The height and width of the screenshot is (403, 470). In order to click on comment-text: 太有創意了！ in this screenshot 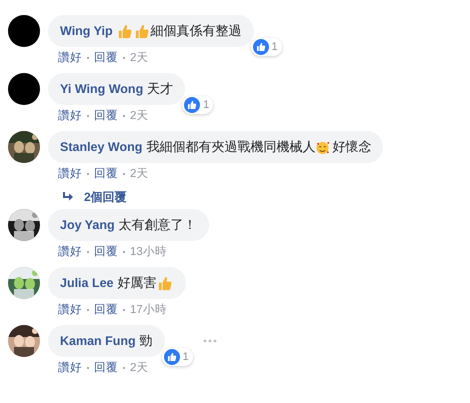, I will do `click(157, 225)`.